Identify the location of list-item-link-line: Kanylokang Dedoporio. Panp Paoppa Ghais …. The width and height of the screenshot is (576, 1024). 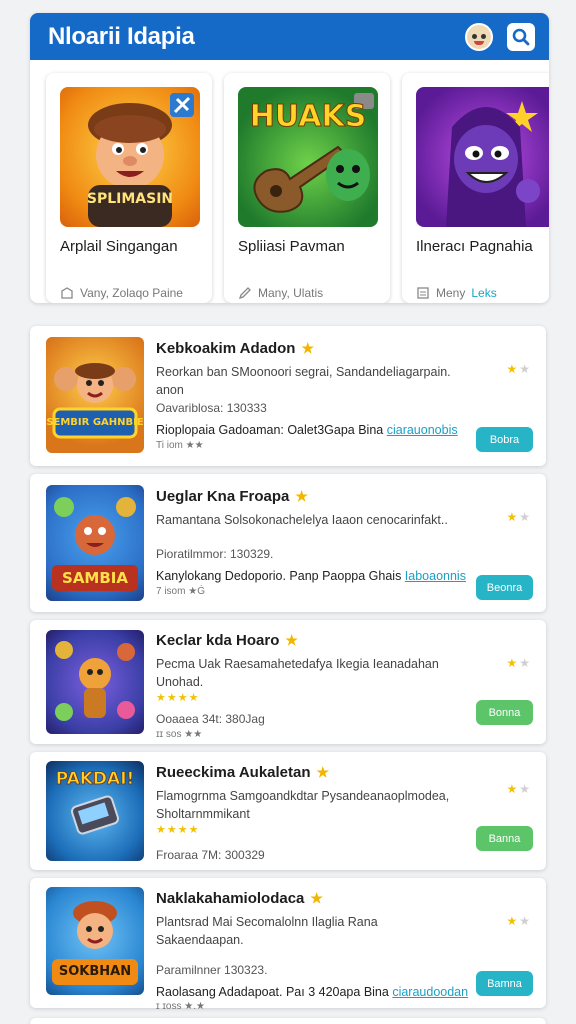
(311, 576).